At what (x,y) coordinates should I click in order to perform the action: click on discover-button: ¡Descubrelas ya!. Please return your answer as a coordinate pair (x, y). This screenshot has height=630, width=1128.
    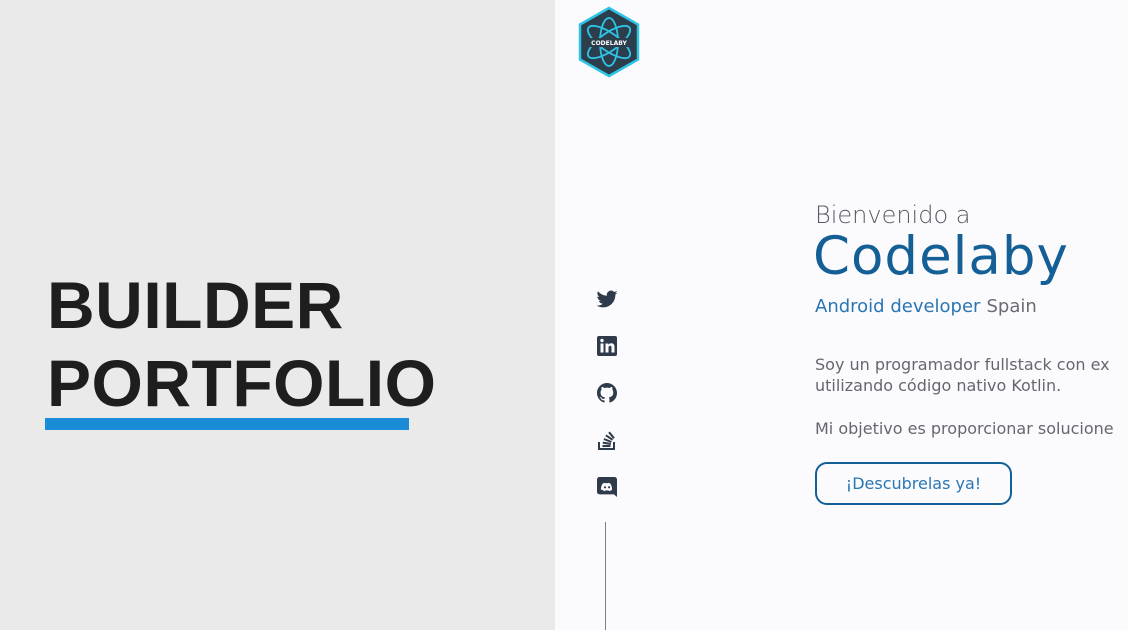
    Looking at the image, I should click on (913, 483).